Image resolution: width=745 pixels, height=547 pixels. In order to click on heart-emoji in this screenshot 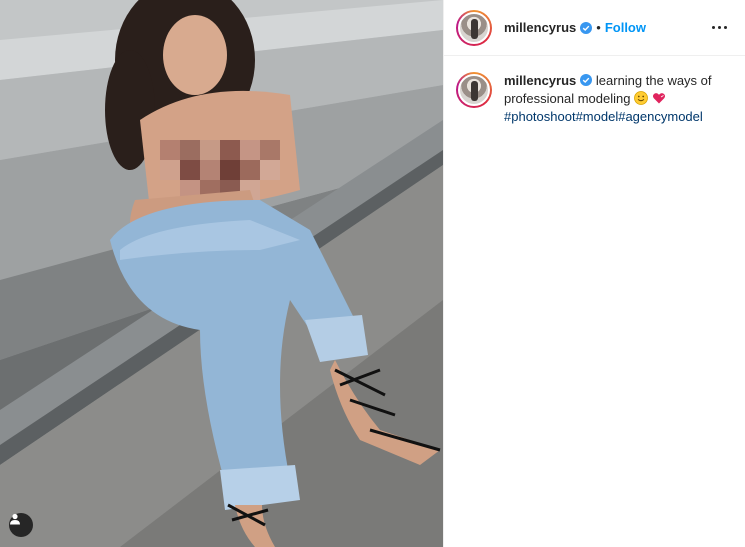, I will do `click(658, 98)`.